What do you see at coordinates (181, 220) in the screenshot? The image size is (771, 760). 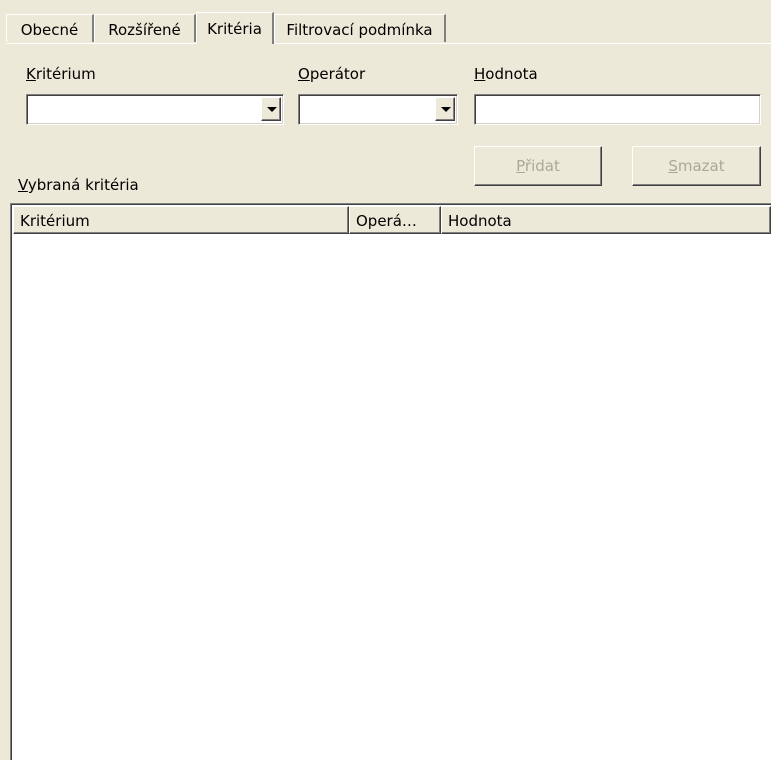 I see `column-header-criterion: Kritérium` at bounding box center [181, 220].